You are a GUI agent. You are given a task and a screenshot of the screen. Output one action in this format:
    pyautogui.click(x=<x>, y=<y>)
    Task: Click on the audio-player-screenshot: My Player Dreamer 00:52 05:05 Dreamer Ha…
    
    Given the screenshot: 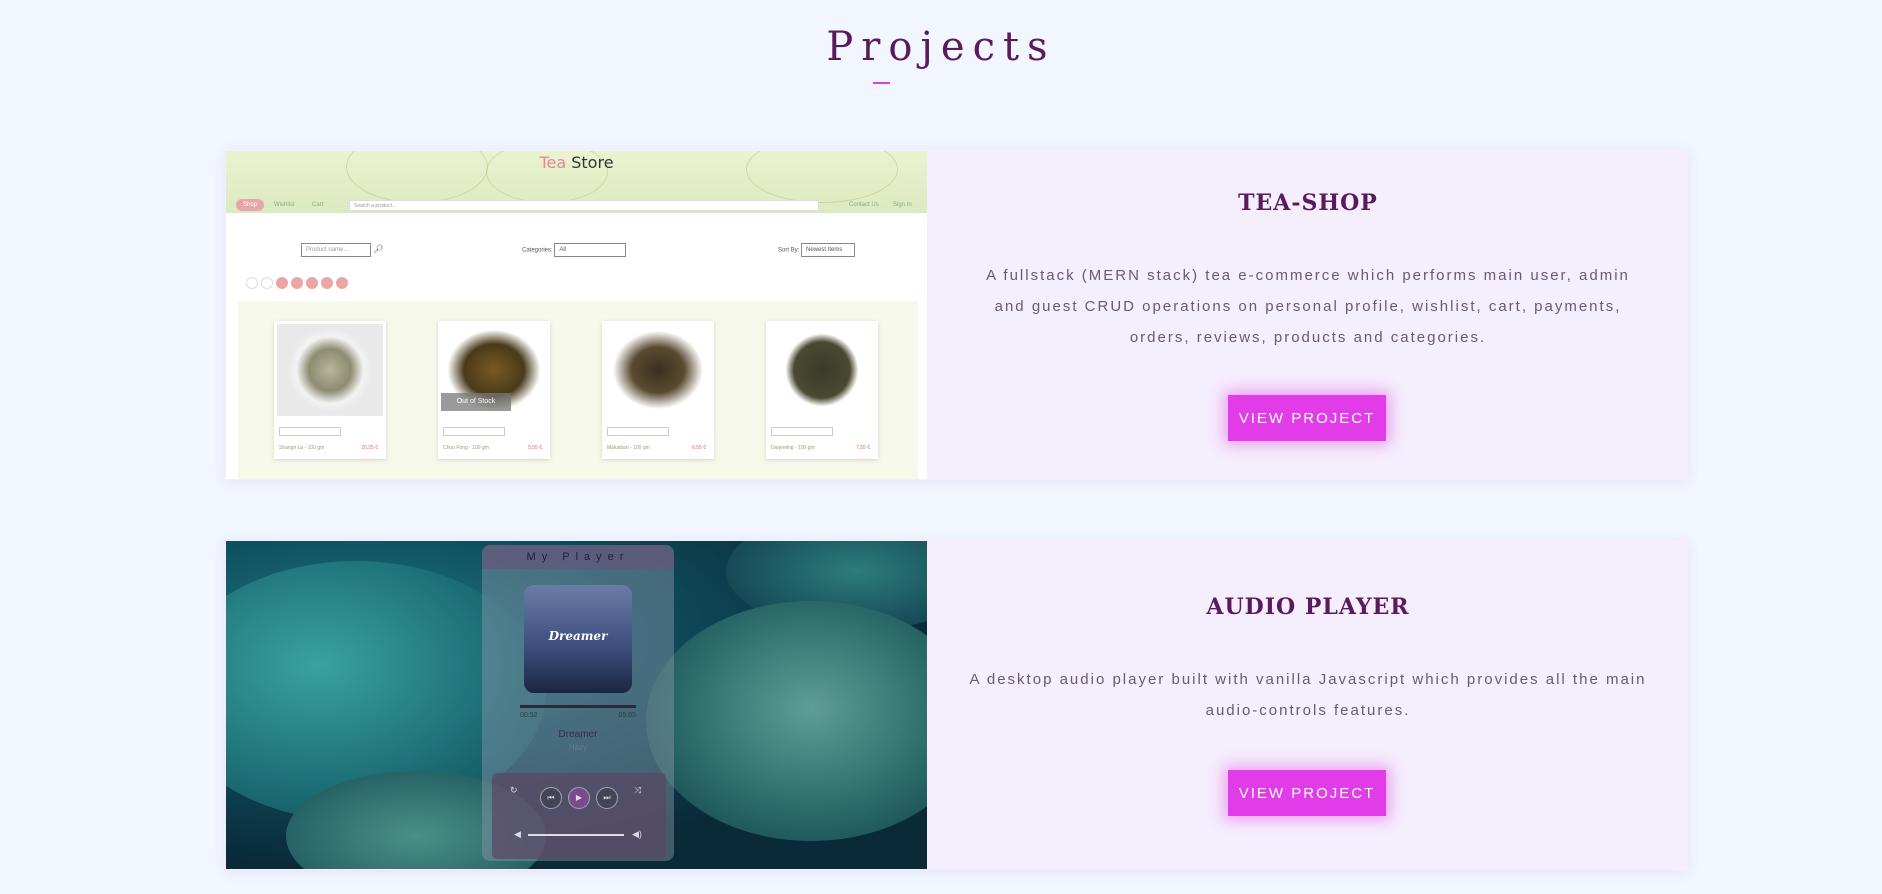 What is the action you would take?
    pyautogui.click(x=576, y=705)
    